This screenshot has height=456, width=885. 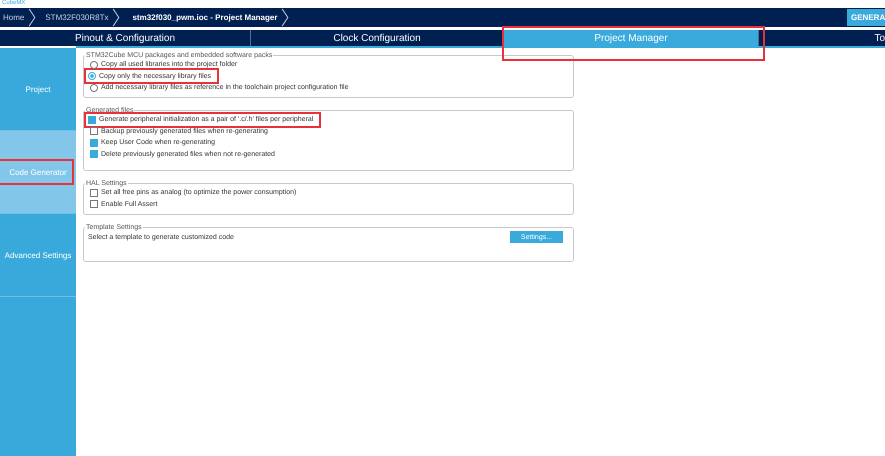 I want to click on breadcrumb-item: stm32f030_pwm.ioc - Project Manager, so click(x=204, y=17).